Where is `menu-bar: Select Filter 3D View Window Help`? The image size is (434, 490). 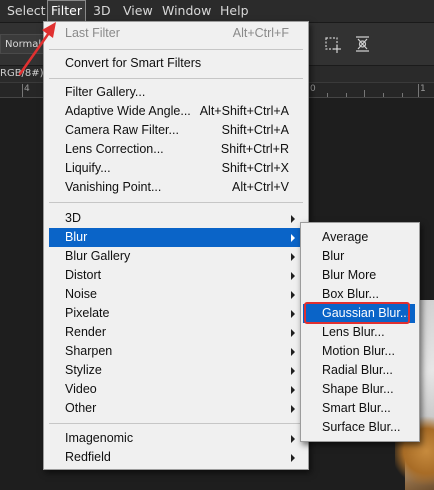
menu-bar: Select Filter 3D View Window Help is located at coordinates (217, 11).